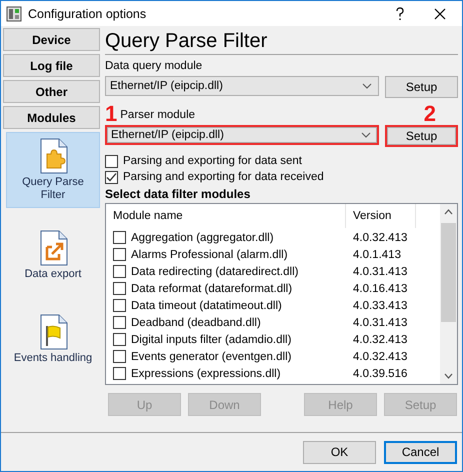 The height and width of the screenshot is (472, 463). What do you see at coordinates (211, 288) in the screenshot?
I see `module-name: Data reformat (datareformat.dll)` at bounding box center [211, 288].